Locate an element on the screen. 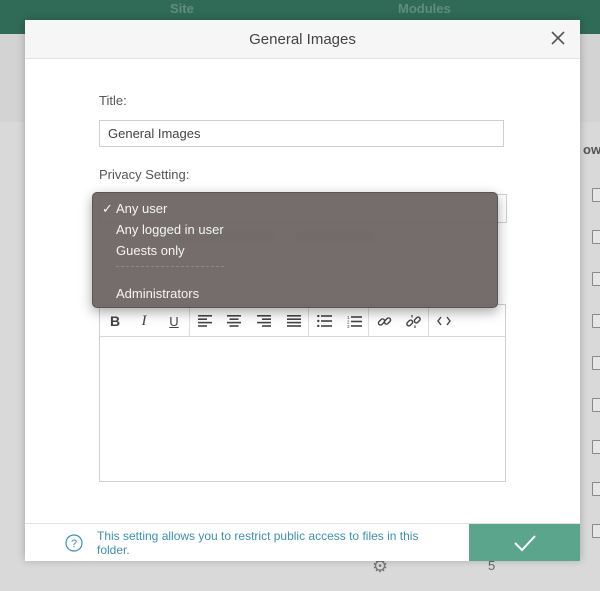 The width and height of the screenshot is (600, 591). close-button is located at coordinates (558, 38).